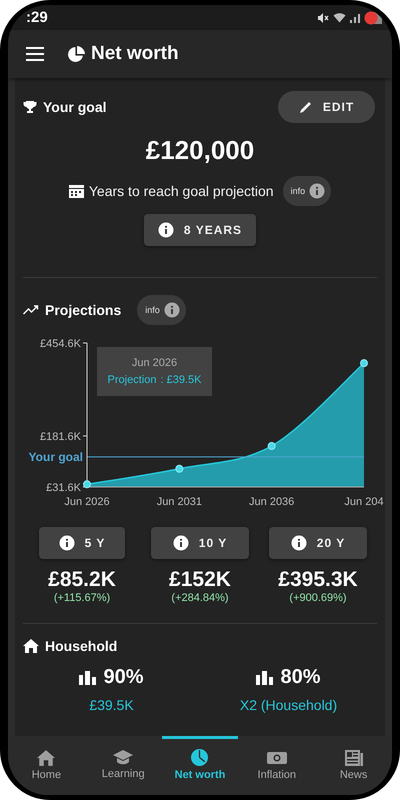  Describe the element at coordinates (271, 502) in the screenshot. I see `x-tick-label: Jun 2036` at that location.